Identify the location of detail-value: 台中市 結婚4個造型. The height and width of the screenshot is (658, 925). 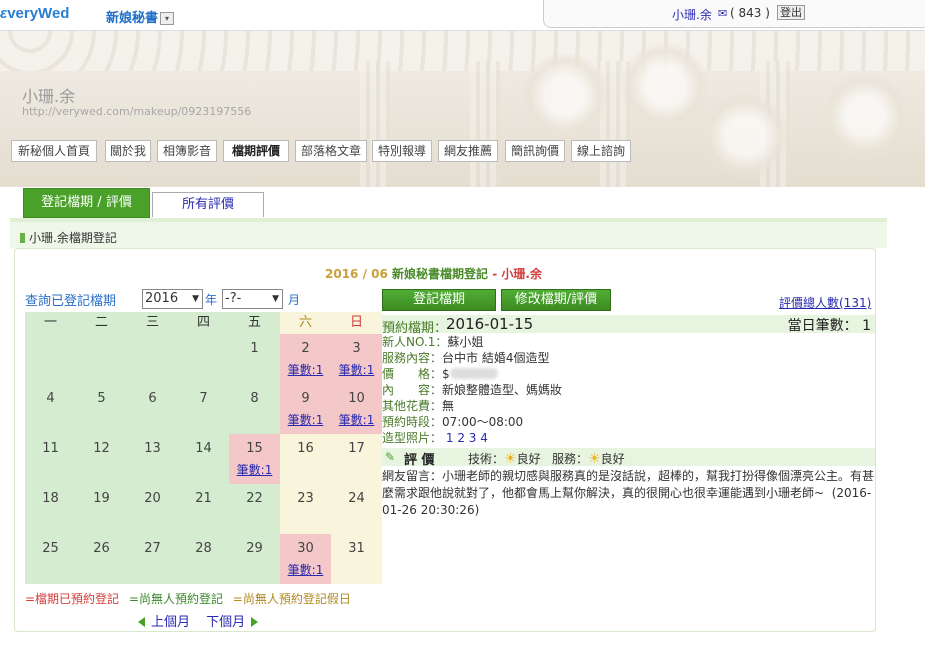
(496, 358).